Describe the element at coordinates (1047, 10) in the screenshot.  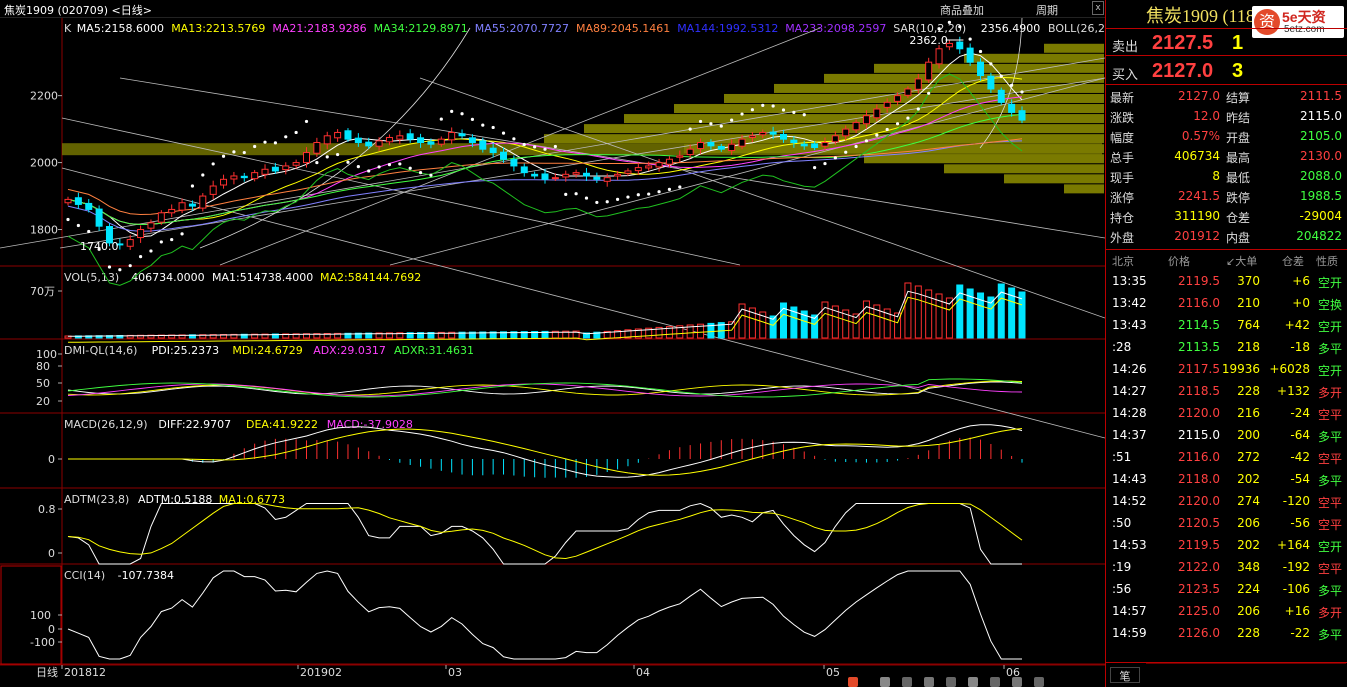
I see `menu-period: 周期` at that location.